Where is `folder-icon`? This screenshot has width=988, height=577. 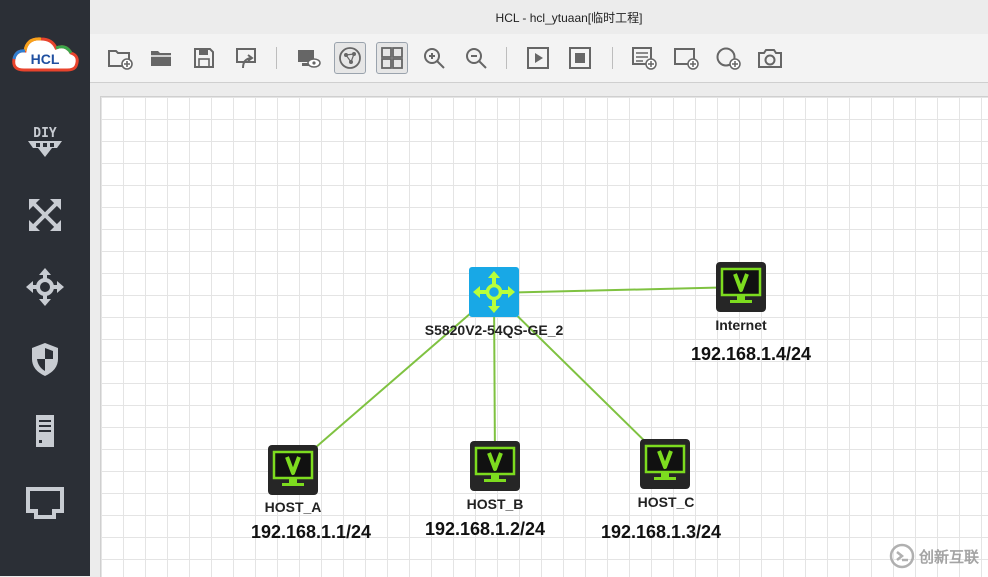
folder-icon is located at coordinates (161, 58).